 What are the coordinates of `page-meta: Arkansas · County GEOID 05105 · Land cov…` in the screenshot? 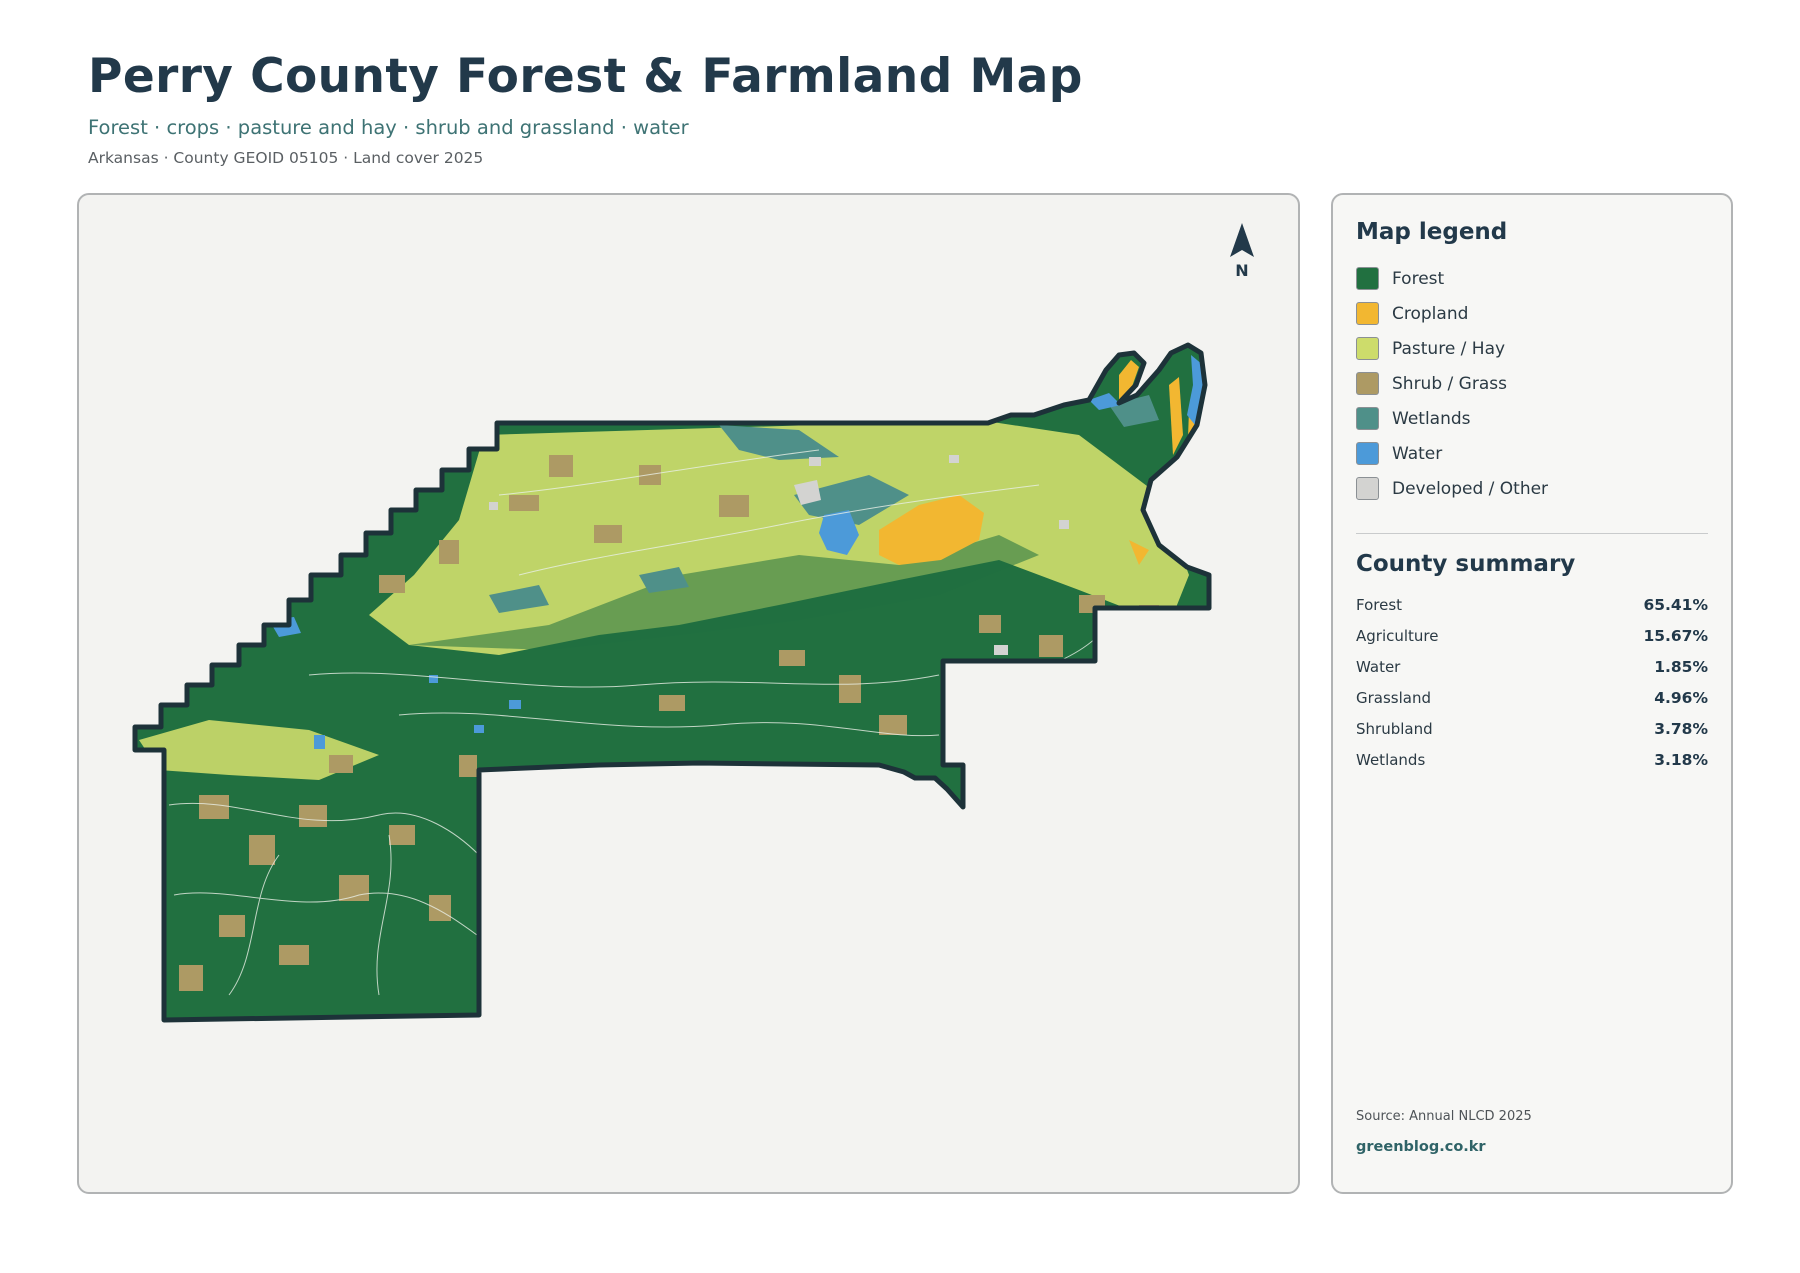 It's located at (286, 158).